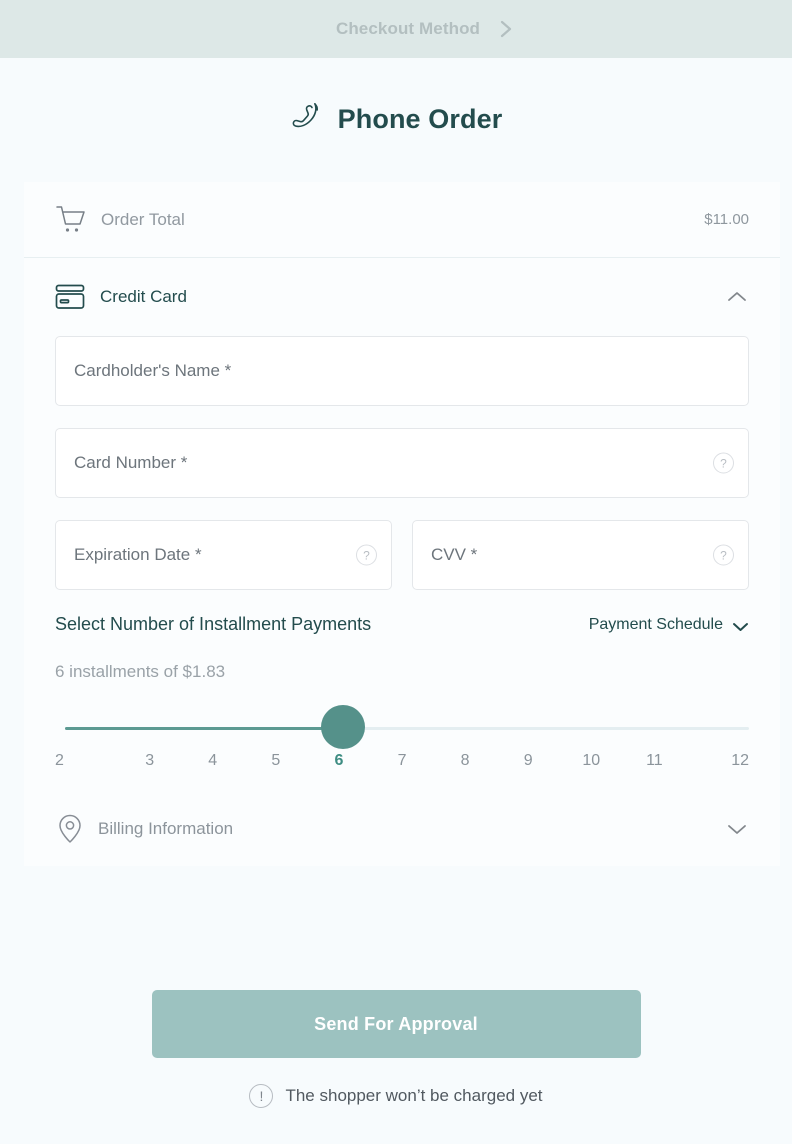  Describe the element at coordinates (143, 219) in the screenshot. I see `order-total-label: Order Total` at that location.